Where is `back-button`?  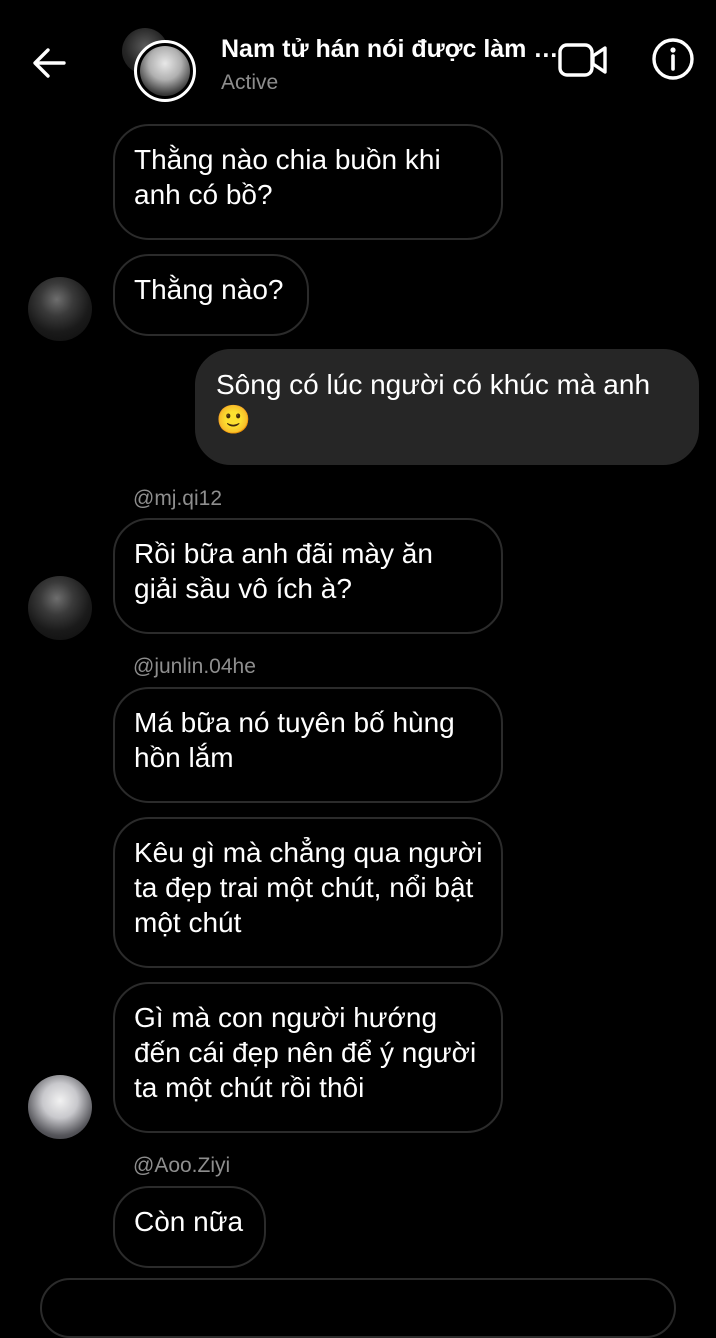
back-button is located at coordinates (49, 63).